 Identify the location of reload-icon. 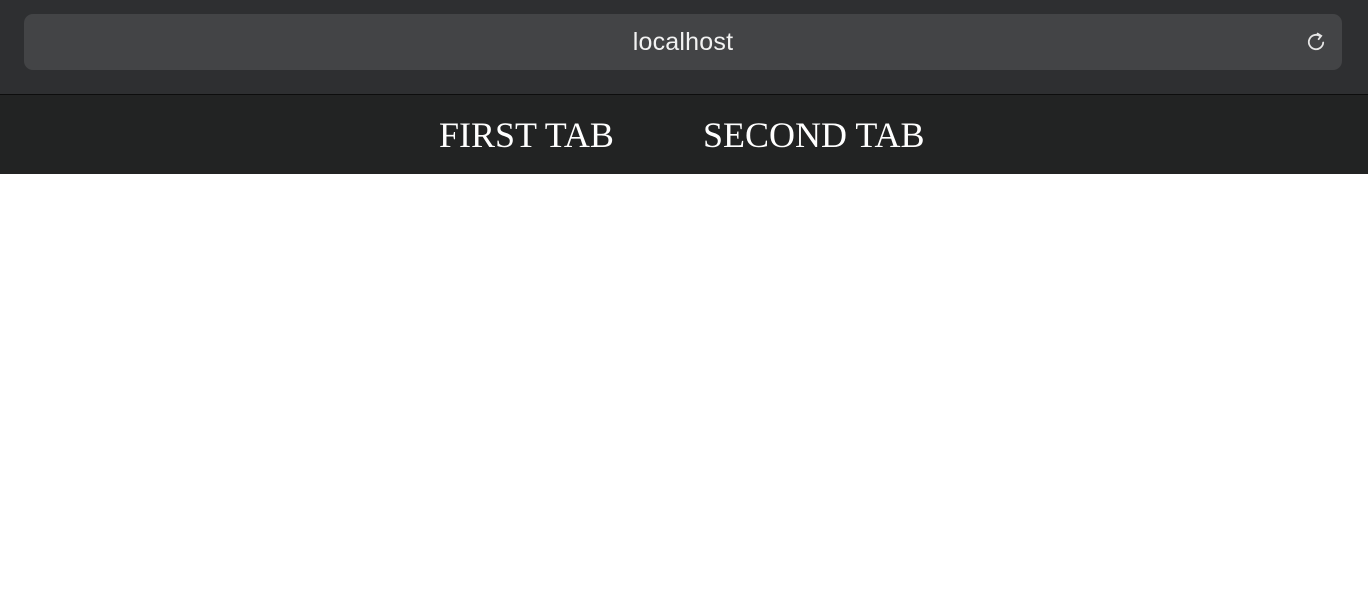
(1316, 42).